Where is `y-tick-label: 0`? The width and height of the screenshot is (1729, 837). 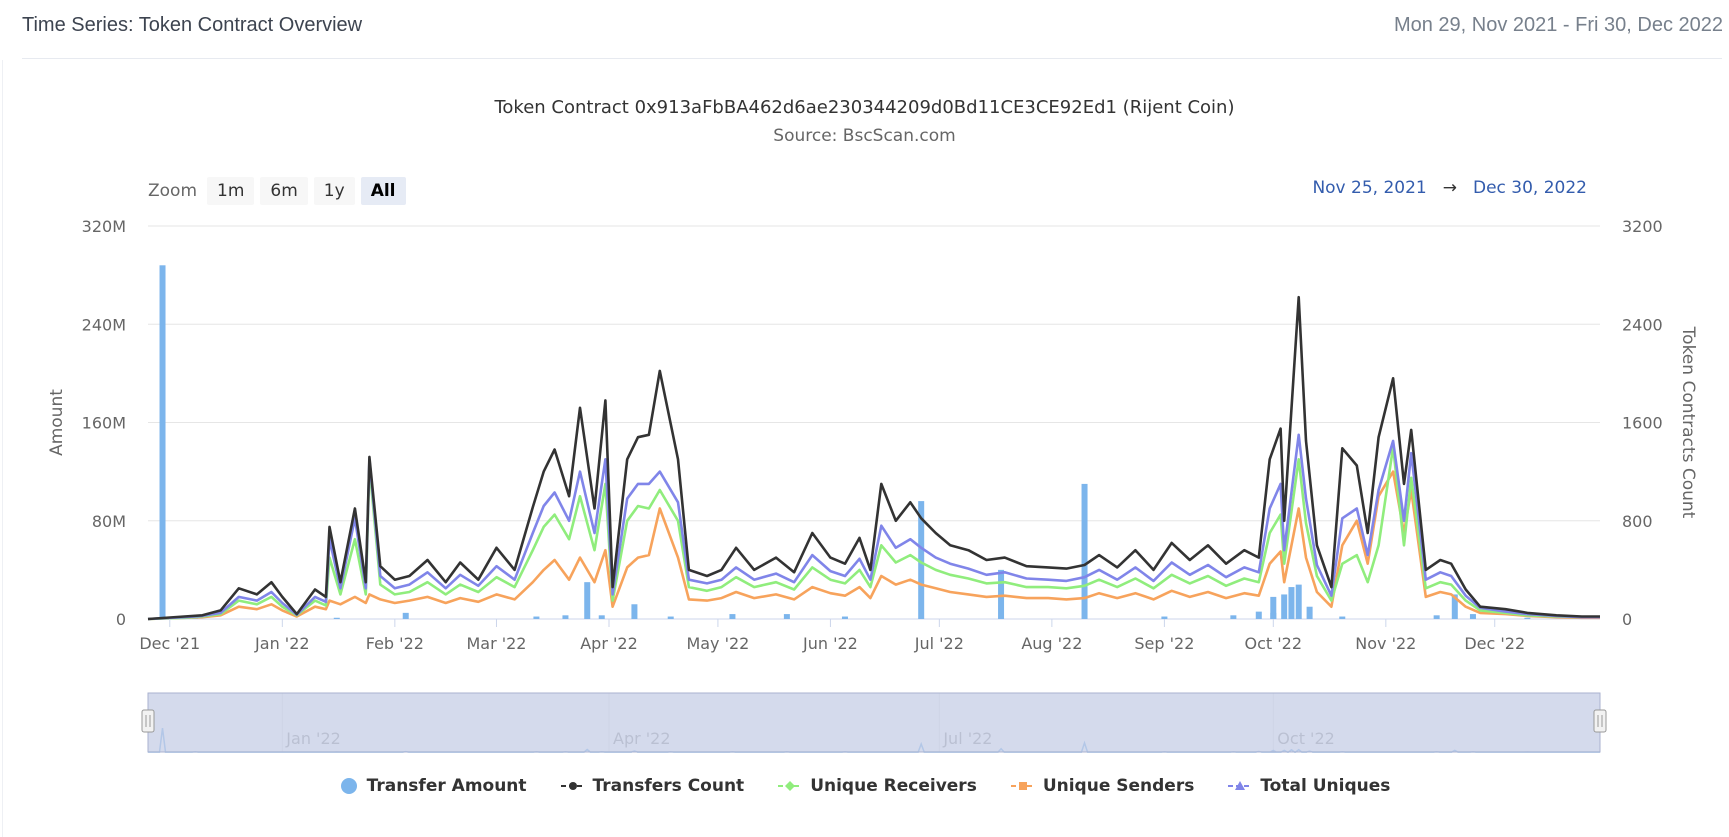 y-tick-label: 0 is located at coordinates (121, 619).